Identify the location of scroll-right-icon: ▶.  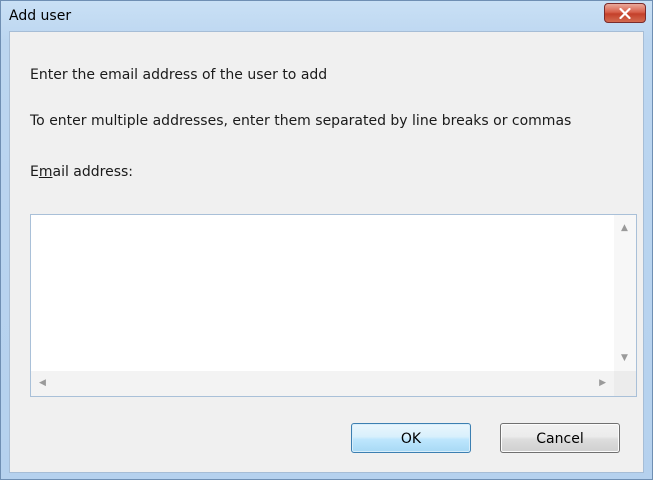
(602, 383).